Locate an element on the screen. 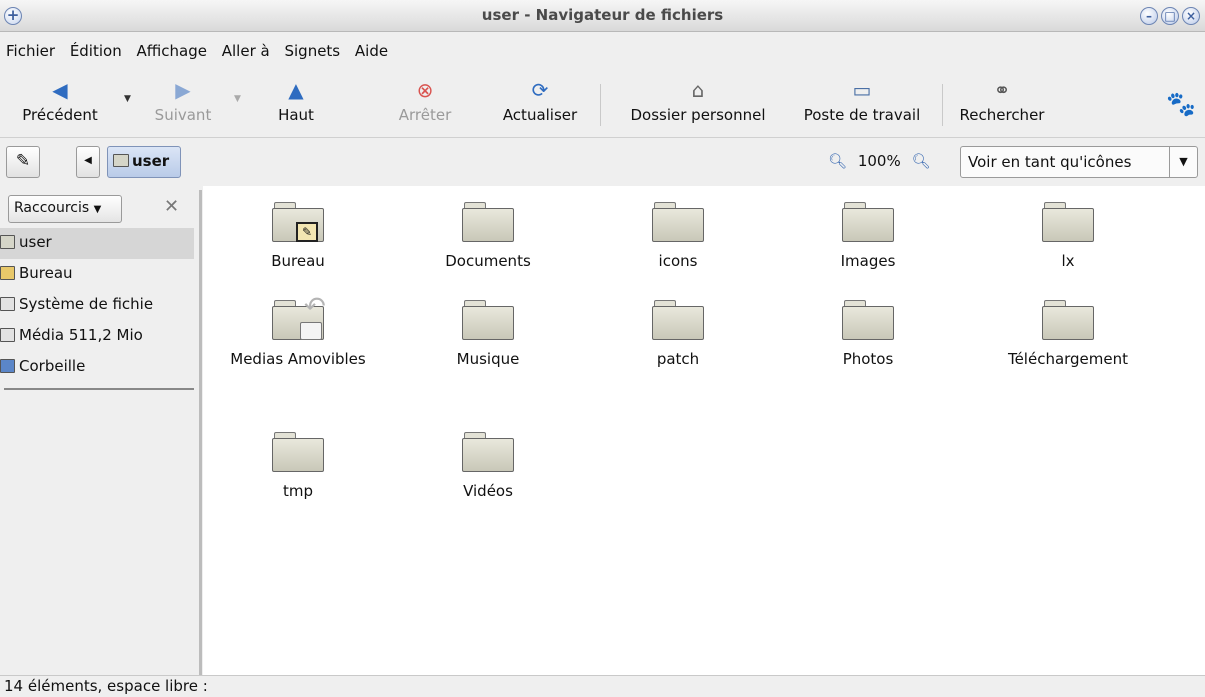 This screenshot has height=697, width=1205. zoom-out-icon: 🔍︎ is located at coordinates (837, 161).